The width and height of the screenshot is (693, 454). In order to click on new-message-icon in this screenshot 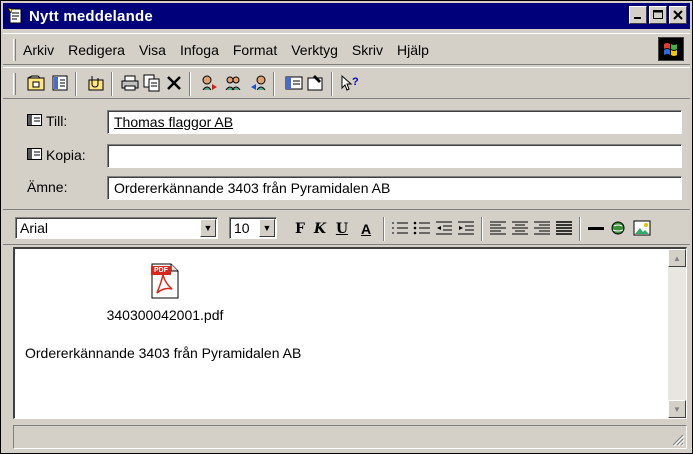, I will do `click(16, 16)`.